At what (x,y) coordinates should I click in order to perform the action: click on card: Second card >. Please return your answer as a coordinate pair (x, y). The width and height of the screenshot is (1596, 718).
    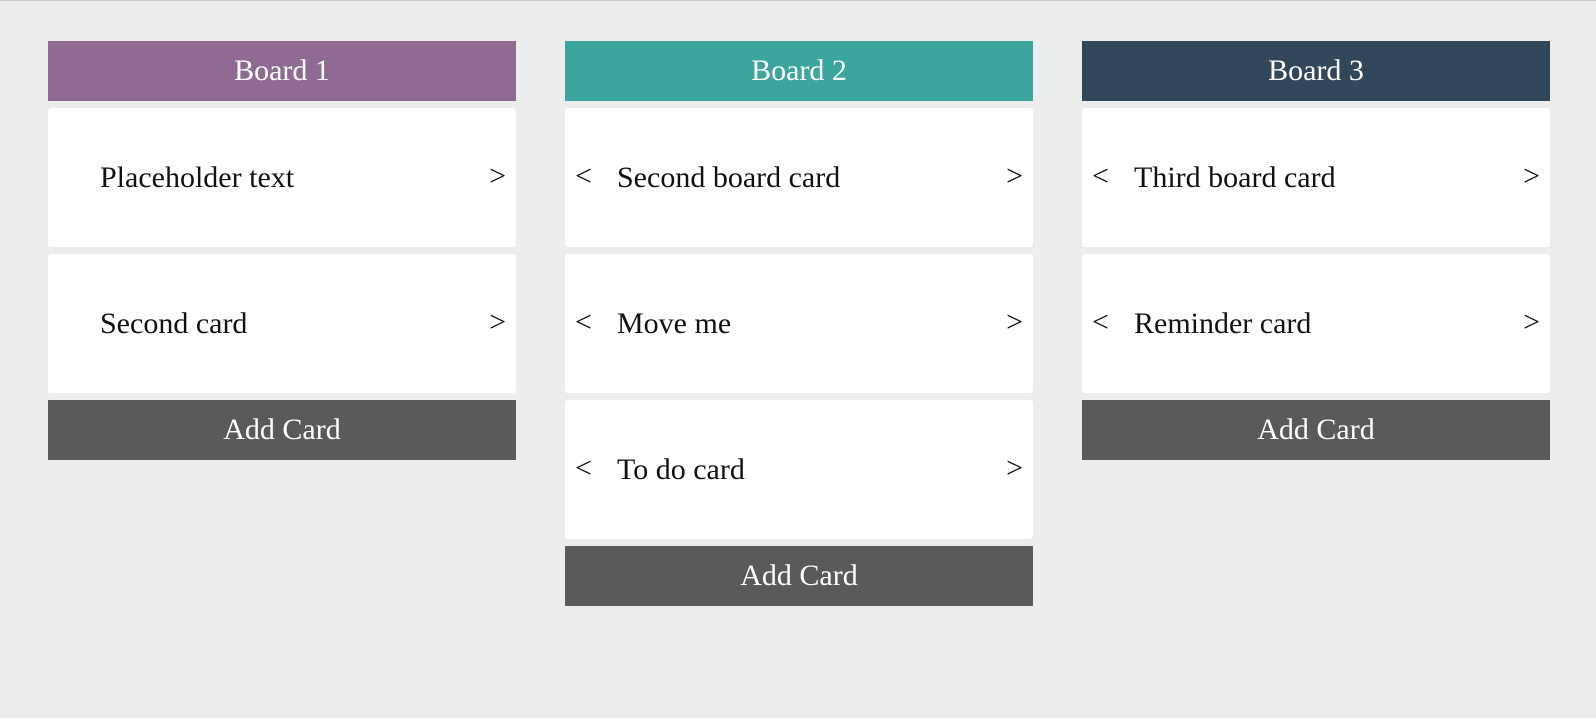
    Looking at the image, I should click on (282, 323).